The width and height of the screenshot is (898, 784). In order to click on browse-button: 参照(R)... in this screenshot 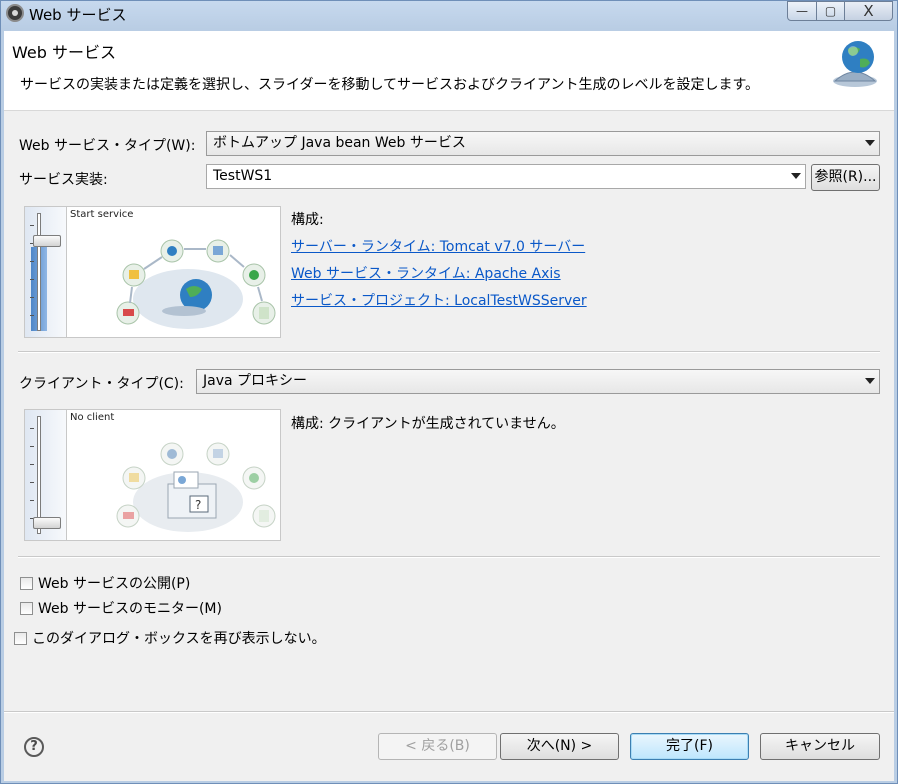, I will do `click(845, 177)`.